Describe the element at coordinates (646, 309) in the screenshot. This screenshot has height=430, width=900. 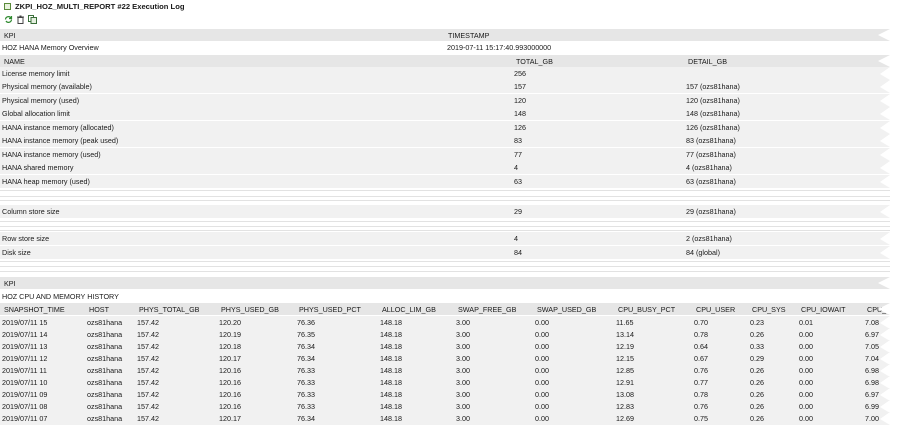
I see `col-header-cpu-busy-pct: CPU_BUSY_PCT` at that location.